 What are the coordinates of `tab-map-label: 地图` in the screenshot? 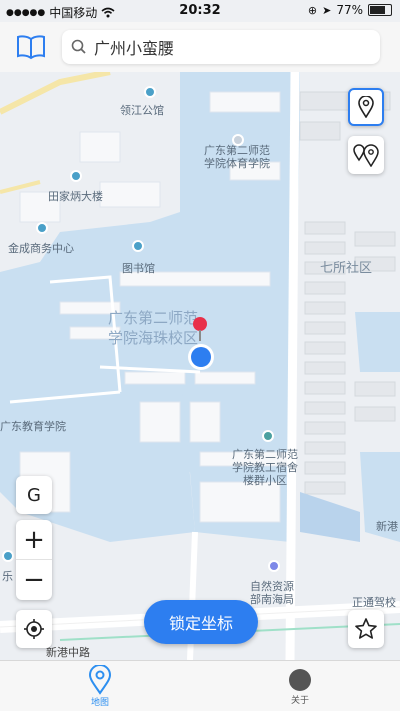 It's located at (99, 703).